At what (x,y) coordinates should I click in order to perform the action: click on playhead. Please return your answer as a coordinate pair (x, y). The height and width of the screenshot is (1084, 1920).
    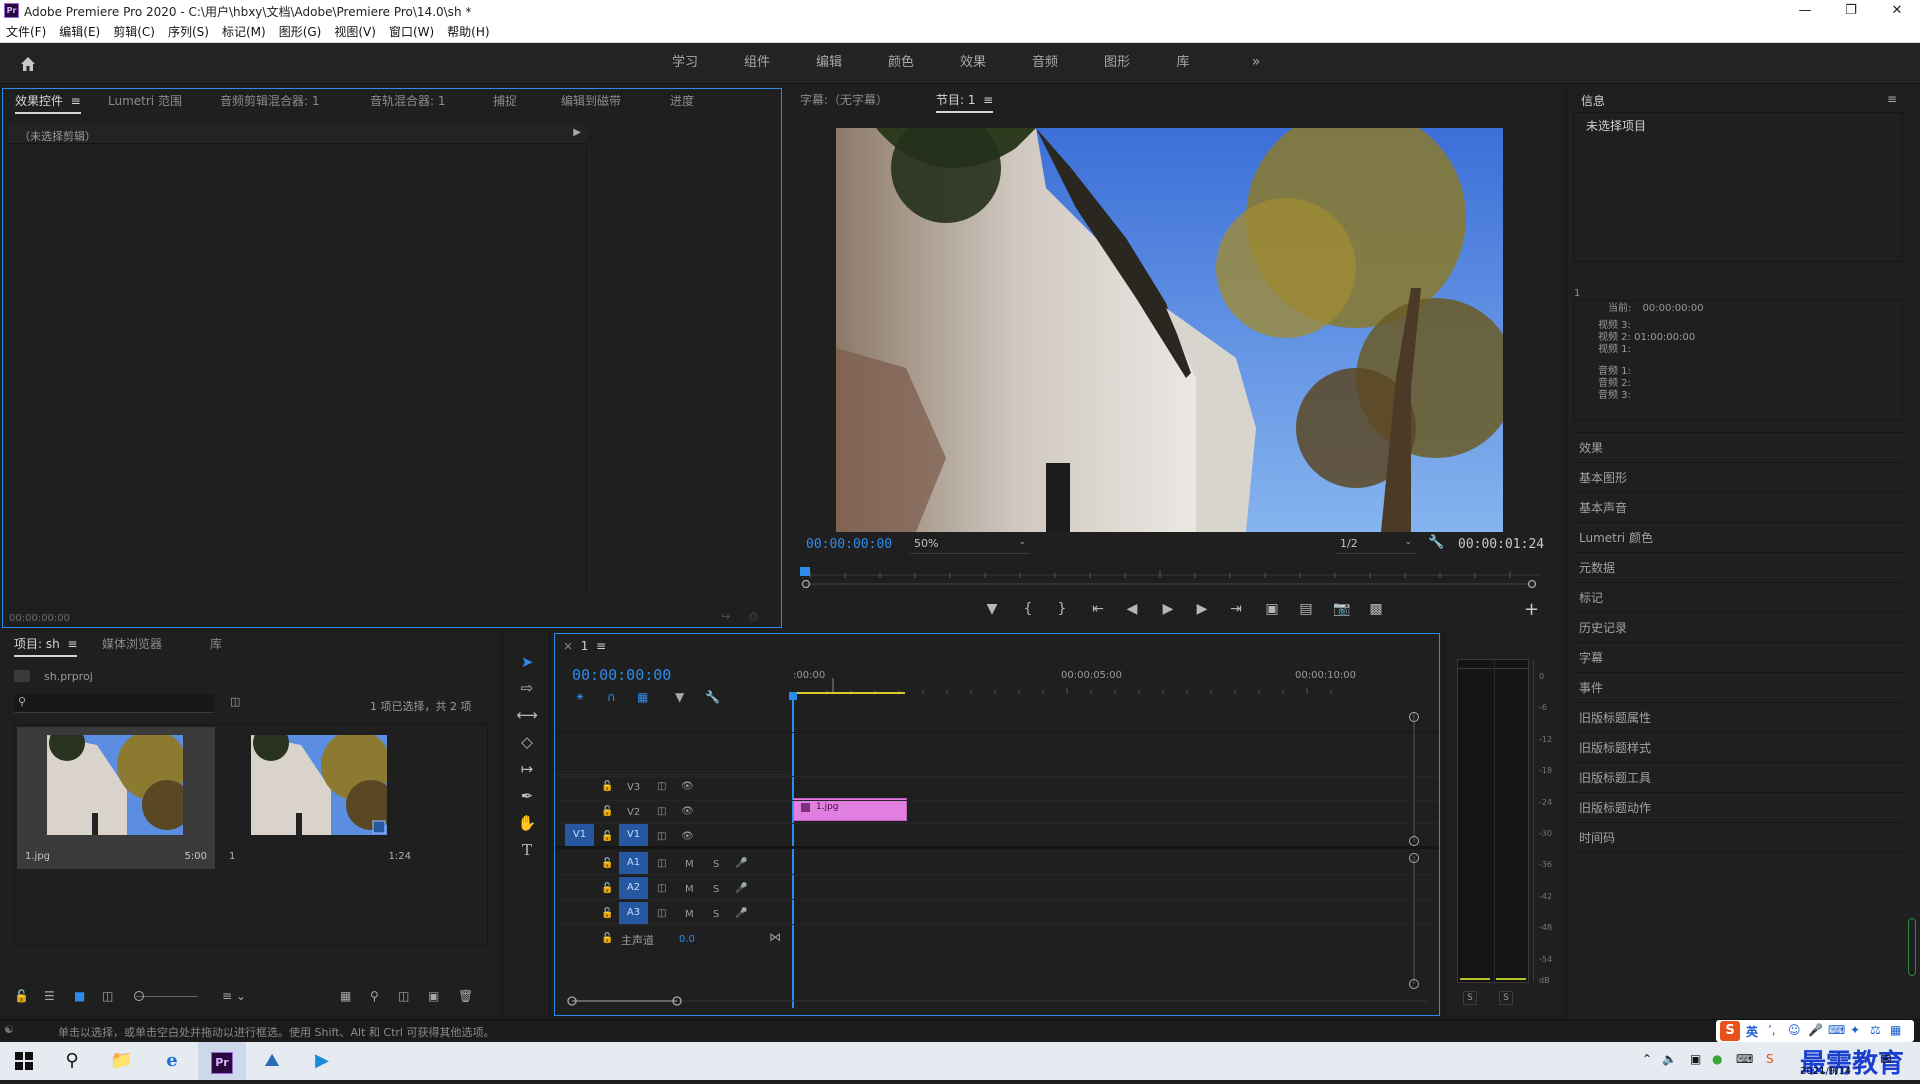
    Looking at the image, I should click on (793, 852).